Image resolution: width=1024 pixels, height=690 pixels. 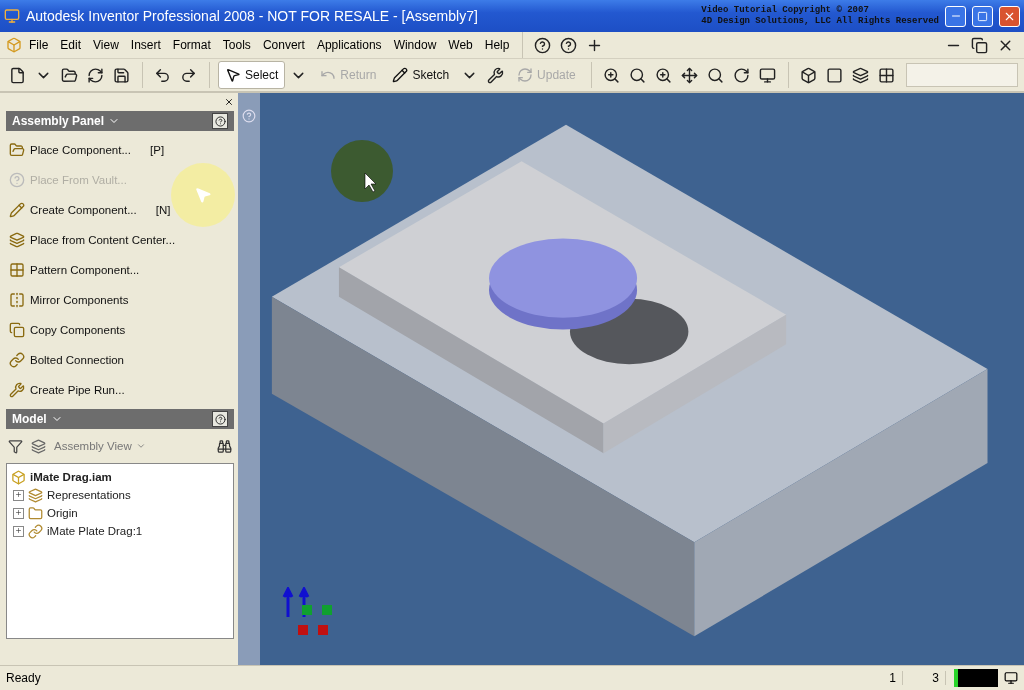 I want to click on menu-item: Web, so click(x=460, y=45).